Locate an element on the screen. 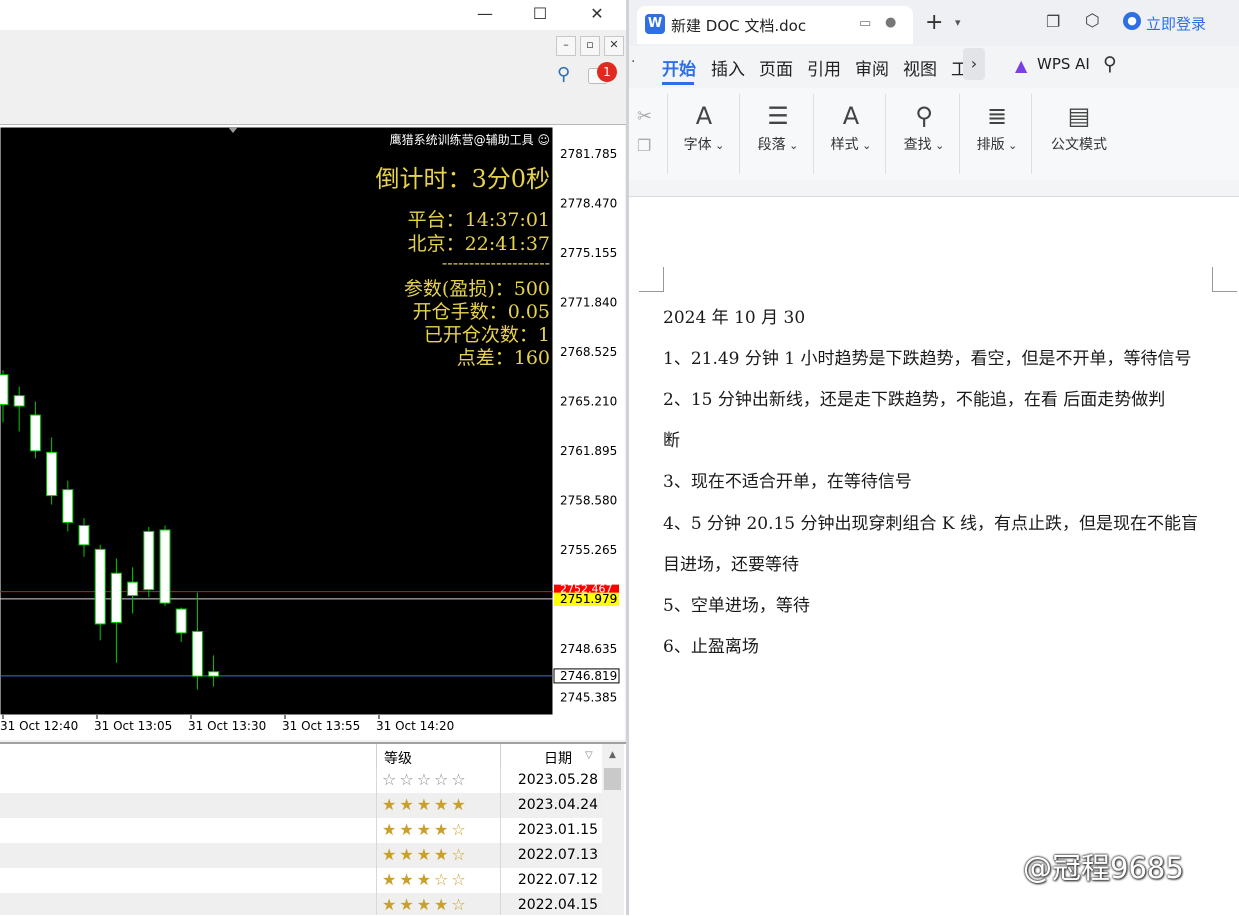 The image size is (1239, 916). menu-tab-3: 引用 is located at coordinates (824, 67).